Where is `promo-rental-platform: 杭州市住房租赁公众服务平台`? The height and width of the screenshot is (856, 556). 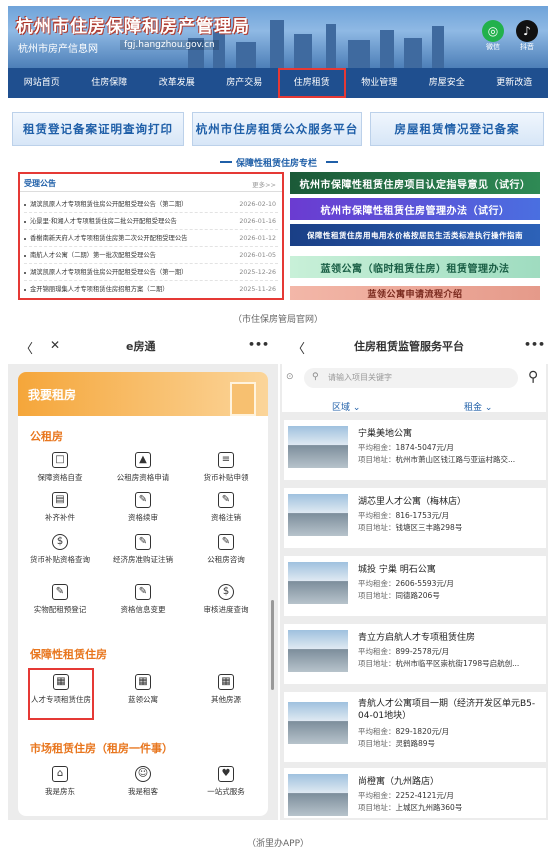 promo-rental-platform: 杭州市住房租赁公众服务平台 is located at coordinates (277, 129).